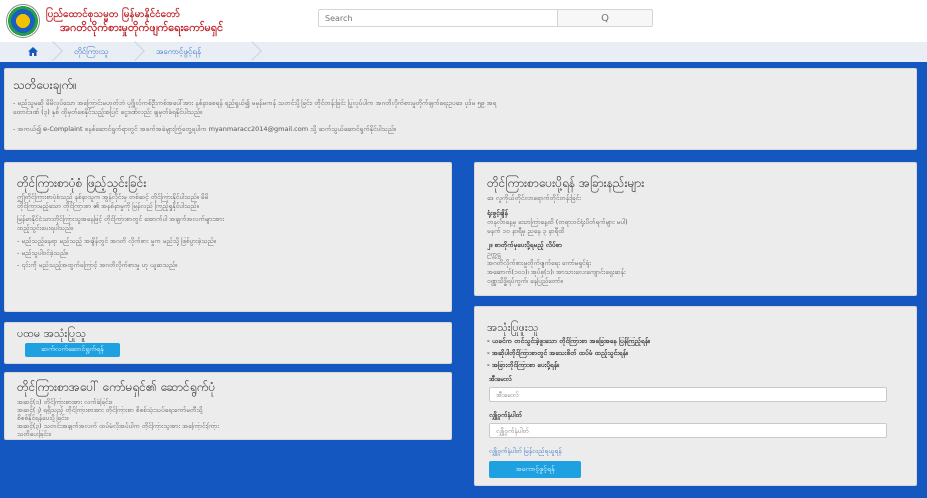 The image size is (927, 498). I want to click on existing-user-note: - အခြားတိုင်ကြားစာ ပေးပို့ရန်။, so click(523, 365).